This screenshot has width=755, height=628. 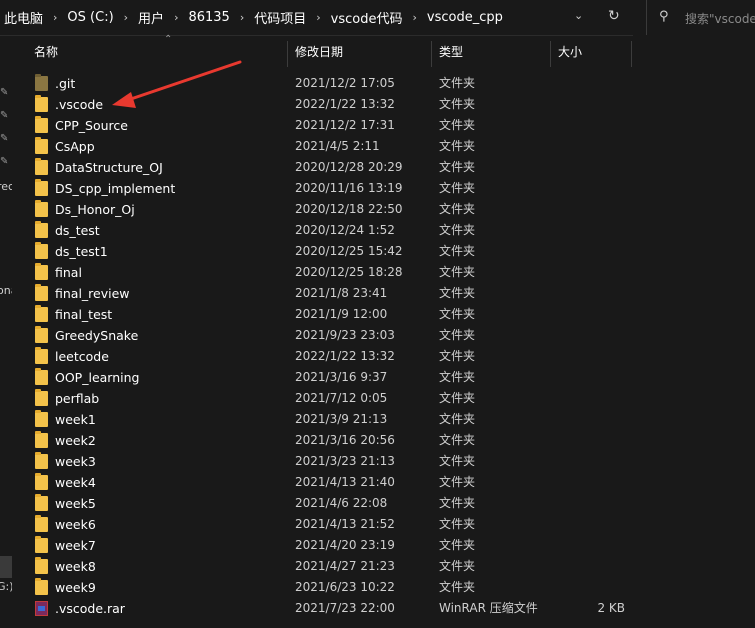 I want to click on file-modified-date: 2021/3/16 20:56, so click(x=345, y=440).